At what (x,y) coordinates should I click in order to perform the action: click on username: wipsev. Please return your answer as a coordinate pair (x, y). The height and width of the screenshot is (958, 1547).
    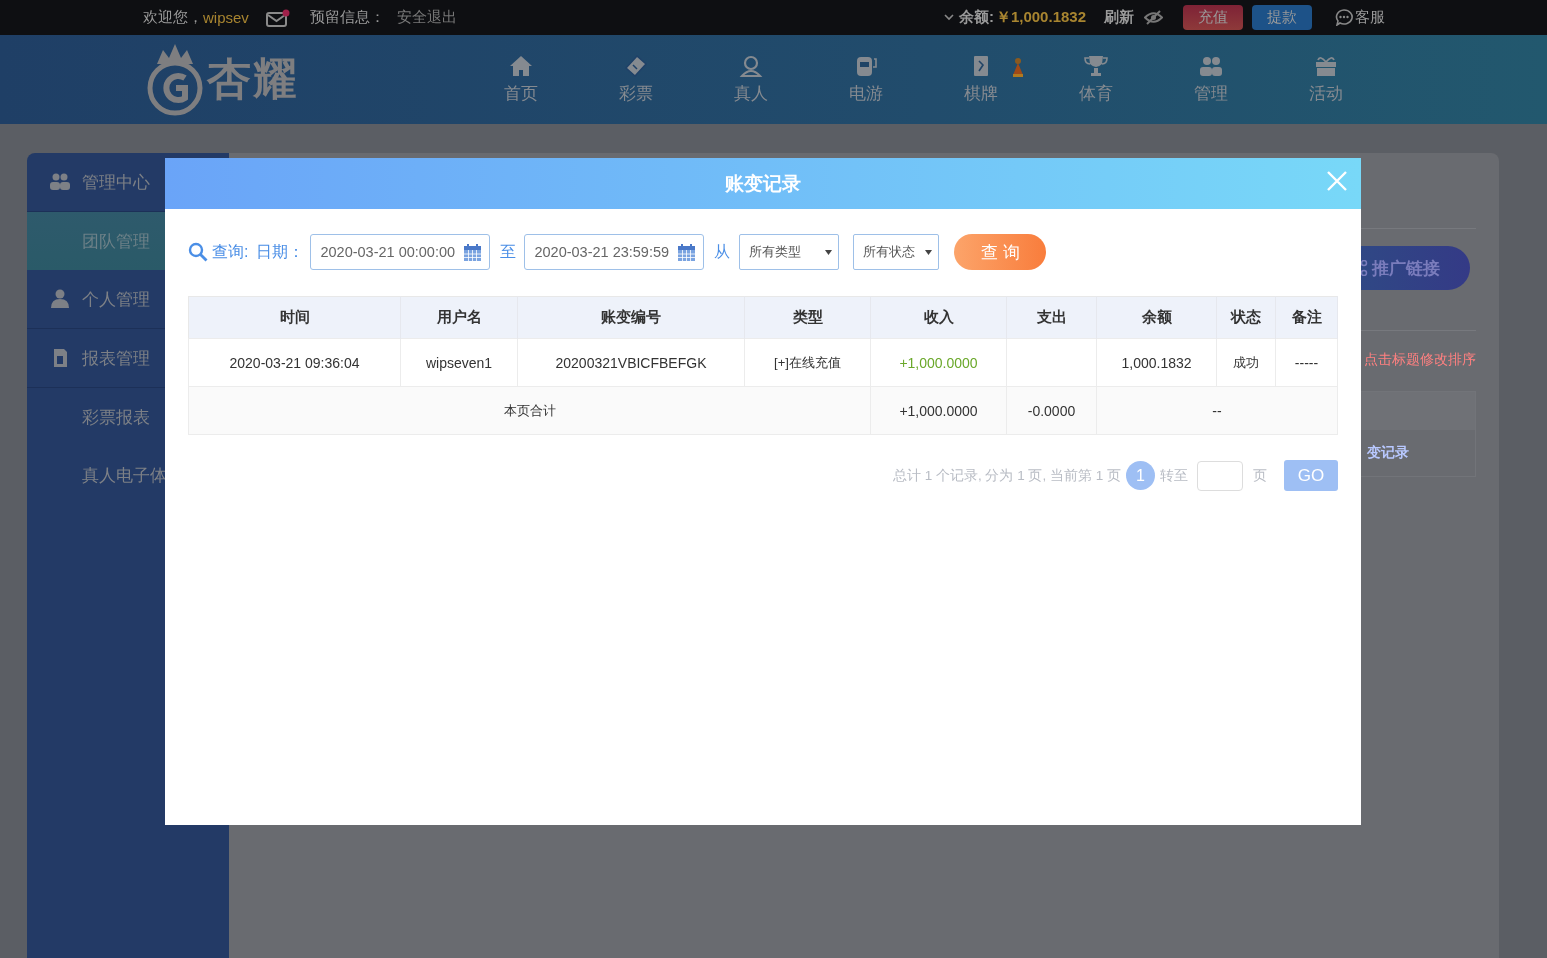
    Looking at the image, I should click on (226, 17).